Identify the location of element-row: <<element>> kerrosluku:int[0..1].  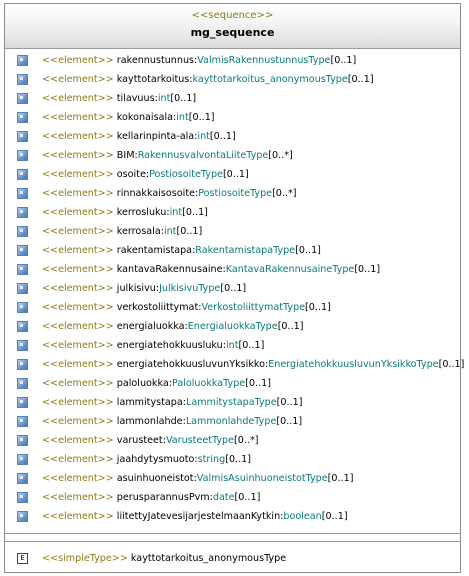
(232, 213).